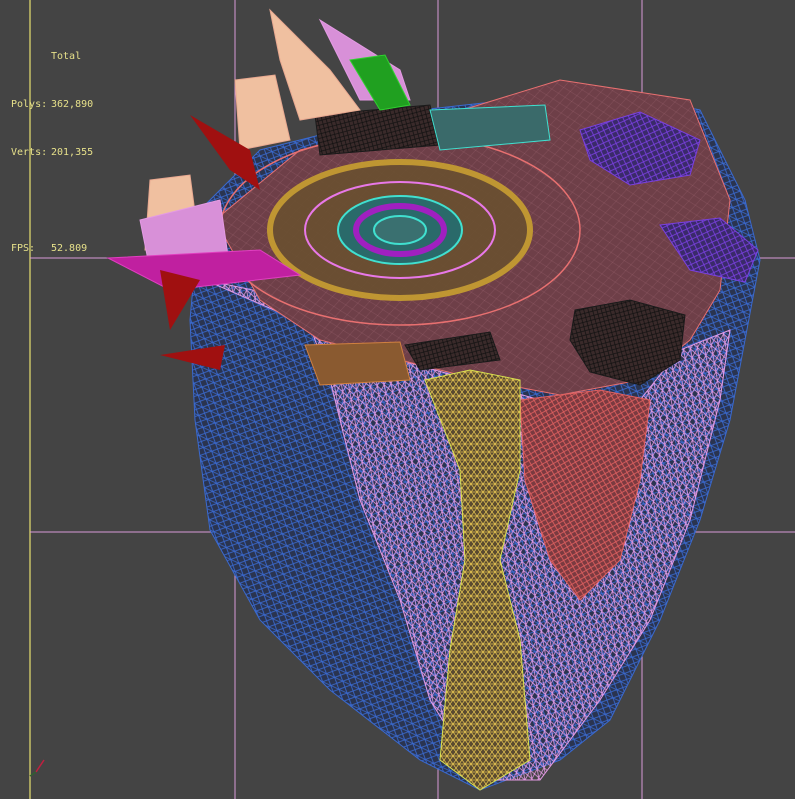 Image resolution: width=795 pixels, height=799 pixels. I want to click on axis-gizmo-icon, so click(37, 768).